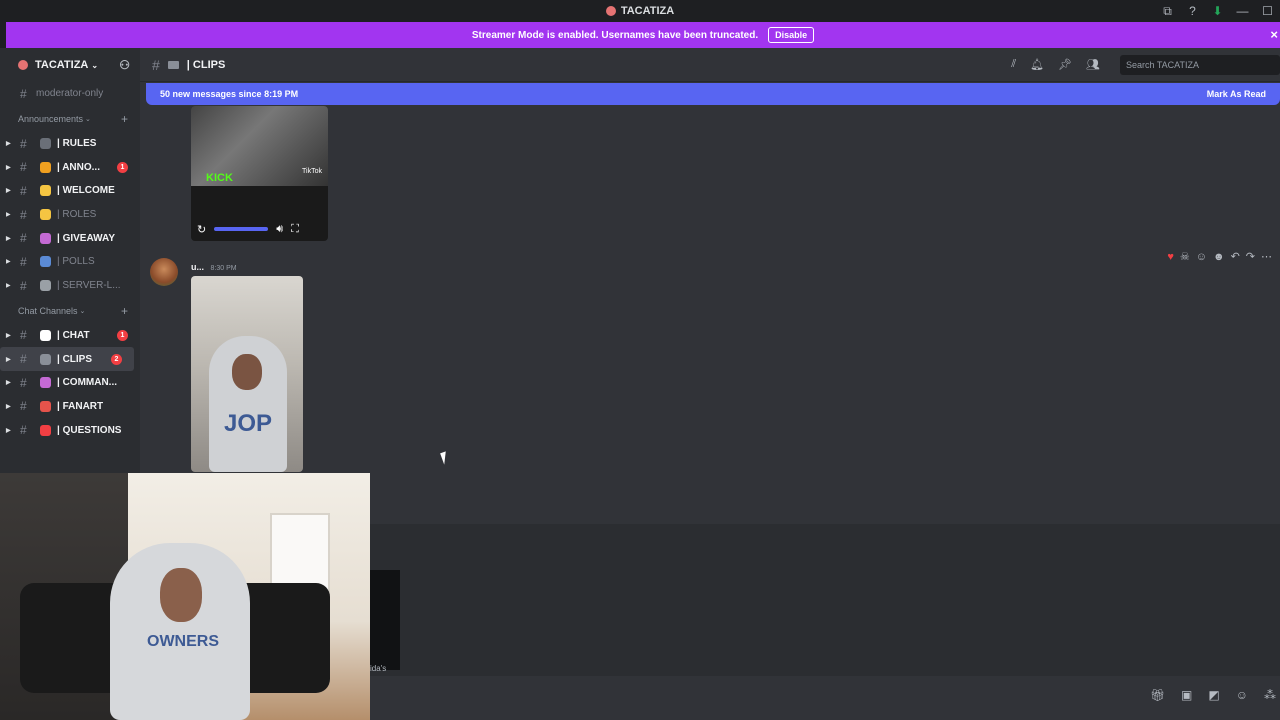 This screenshot has height=720, width=1280. I want to click on sticker-icon: ◩, so click(1213, 695).